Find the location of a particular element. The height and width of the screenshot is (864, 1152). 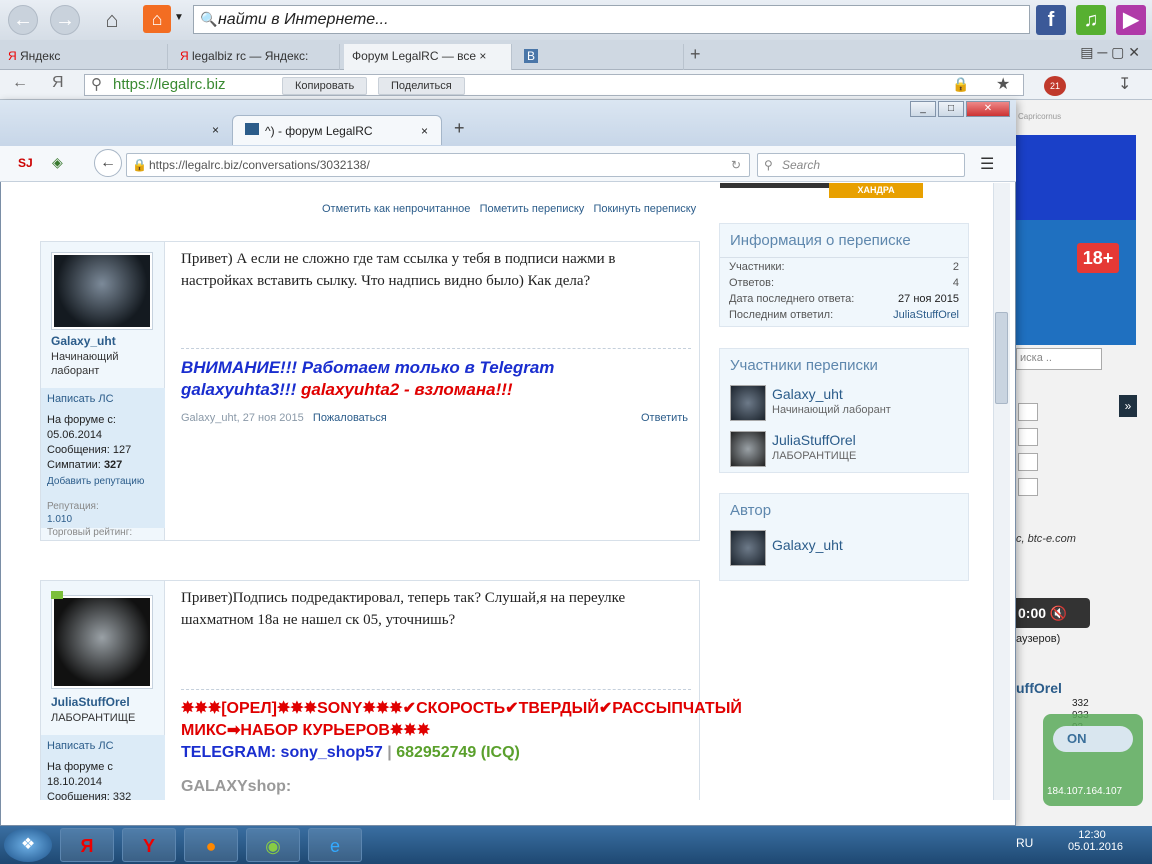

video-icon: ▶ is located at coordinates (1131, 20).